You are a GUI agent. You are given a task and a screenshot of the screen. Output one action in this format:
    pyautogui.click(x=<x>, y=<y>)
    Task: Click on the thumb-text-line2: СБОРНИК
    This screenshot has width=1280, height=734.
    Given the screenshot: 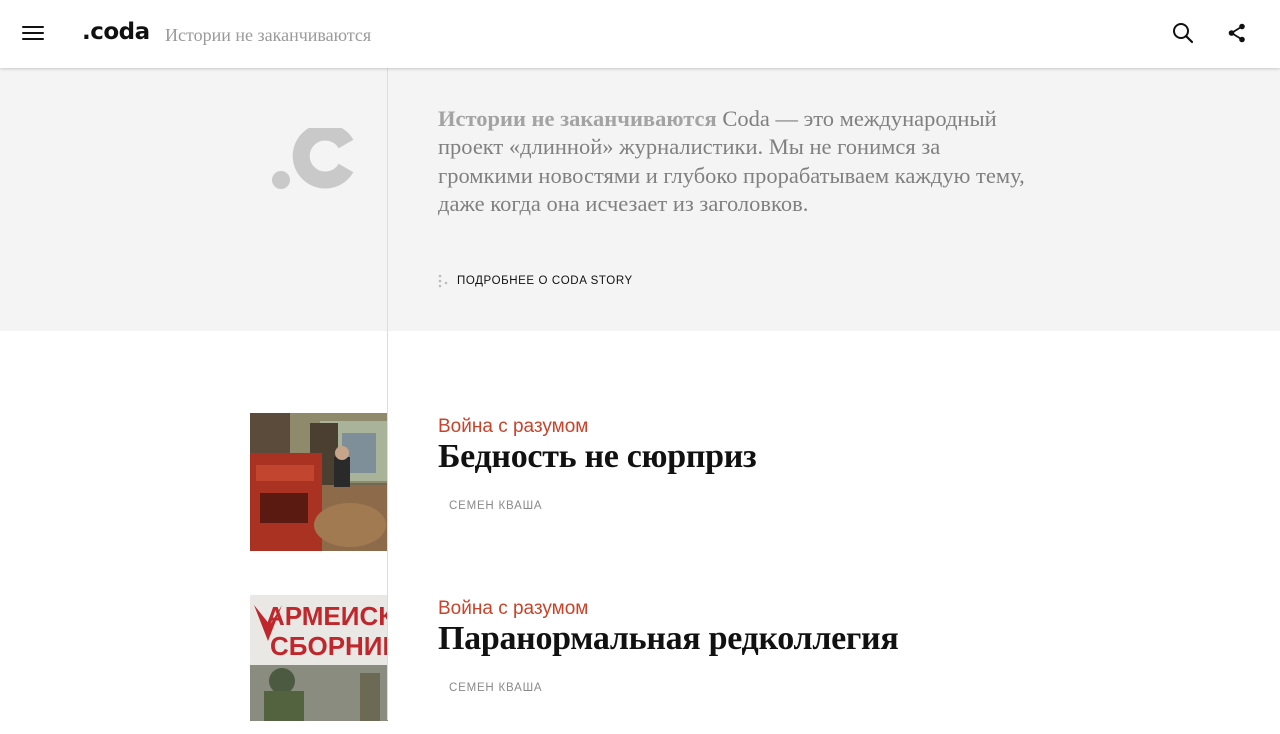 What is the action you would take?
    pyautogui.click(x=329, y=646)
    